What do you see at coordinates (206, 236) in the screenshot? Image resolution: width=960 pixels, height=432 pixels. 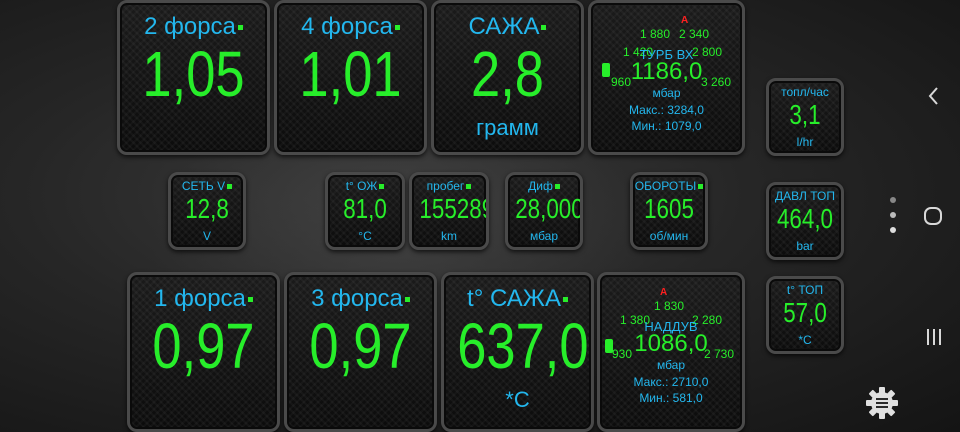 I see `gauge-unit: V` at bounding box center [206, 236].